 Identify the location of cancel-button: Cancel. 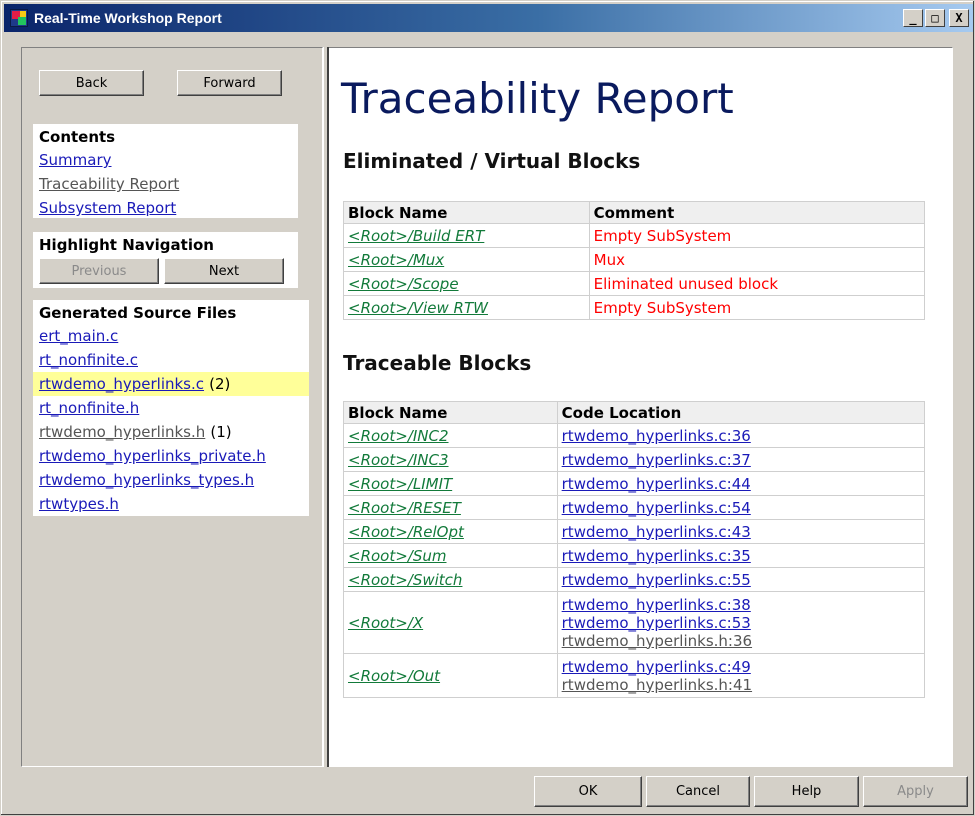
(698, 791).